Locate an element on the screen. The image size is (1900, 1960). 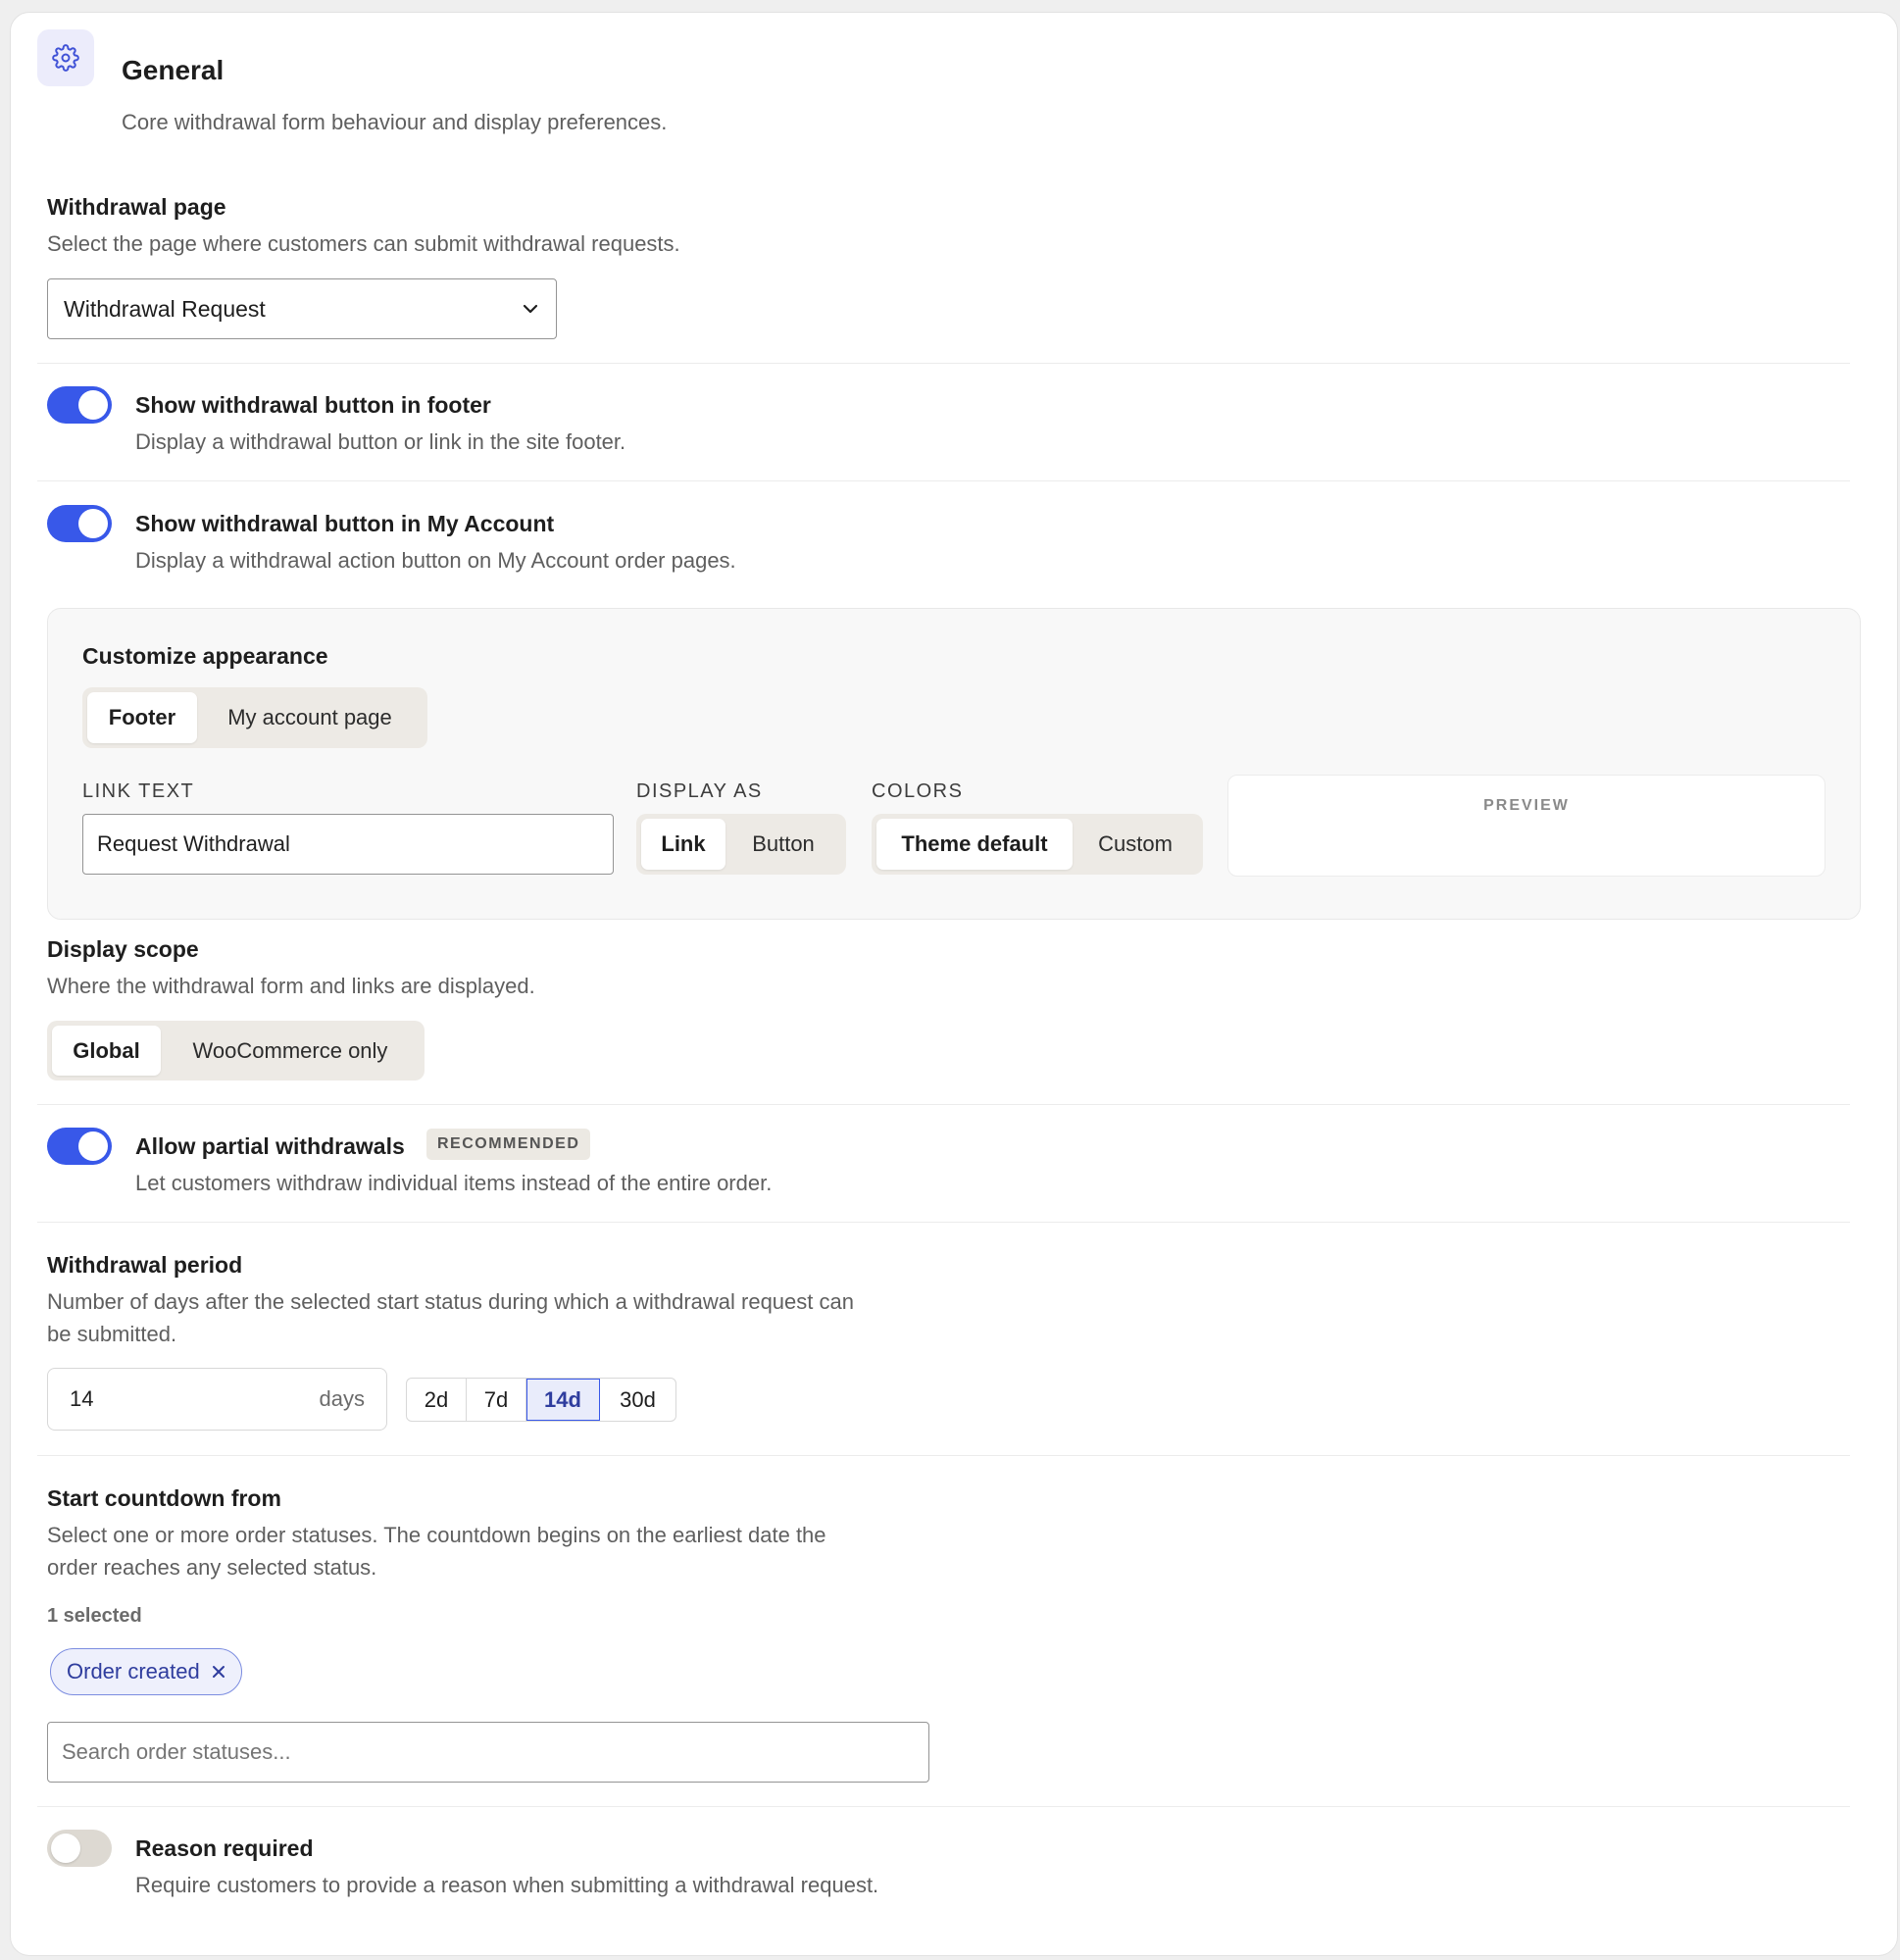
link-text-label: LINK TEXT is located at coordinates (138, 791).